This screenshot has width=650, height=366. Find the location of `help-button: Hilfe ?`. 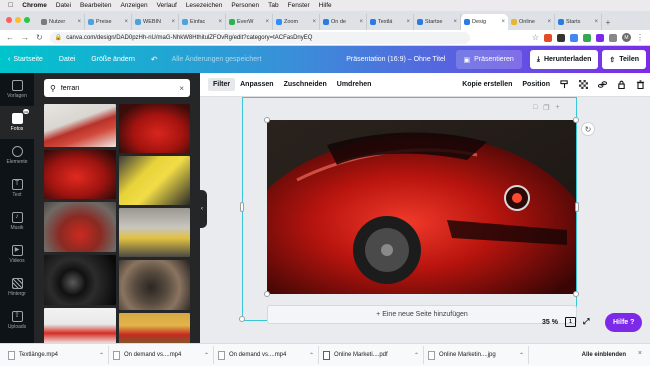

help-button: Hilfe ? is located at coordinates (624, 322).